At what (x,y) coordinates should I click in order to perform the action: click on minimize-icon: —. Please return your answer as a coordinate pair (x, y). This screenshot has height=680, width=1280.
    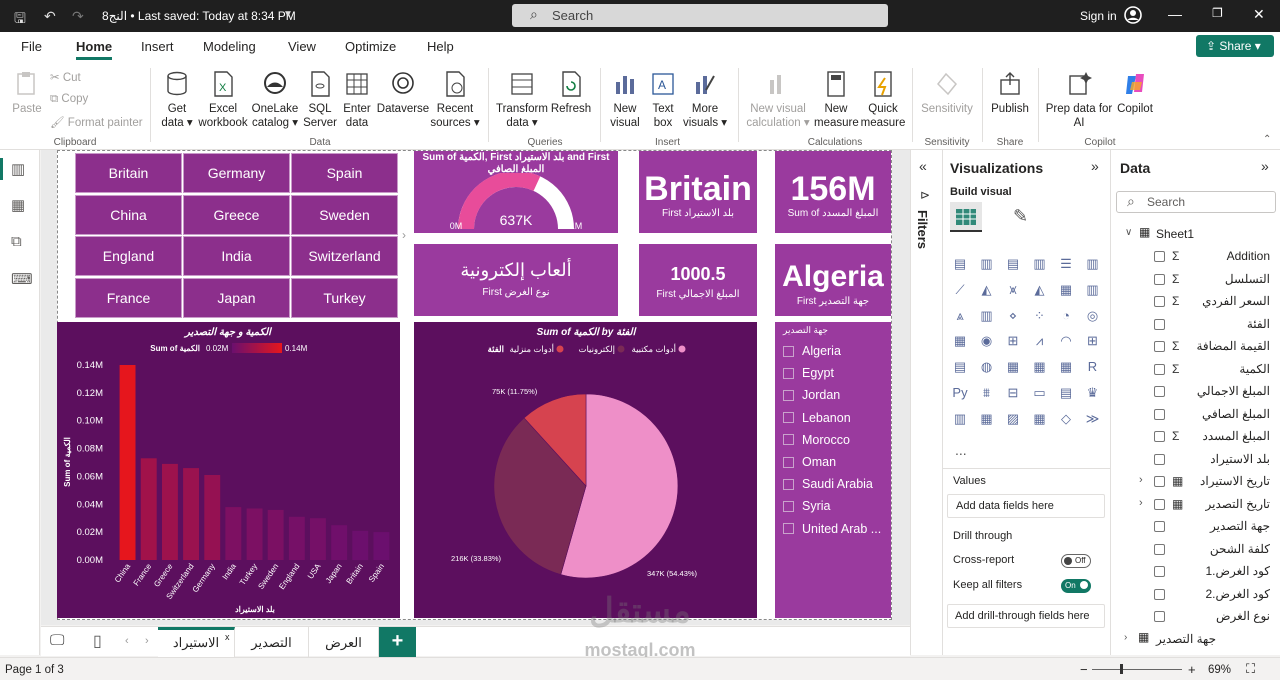
    Looking at the image, I should click on (1175, 14).